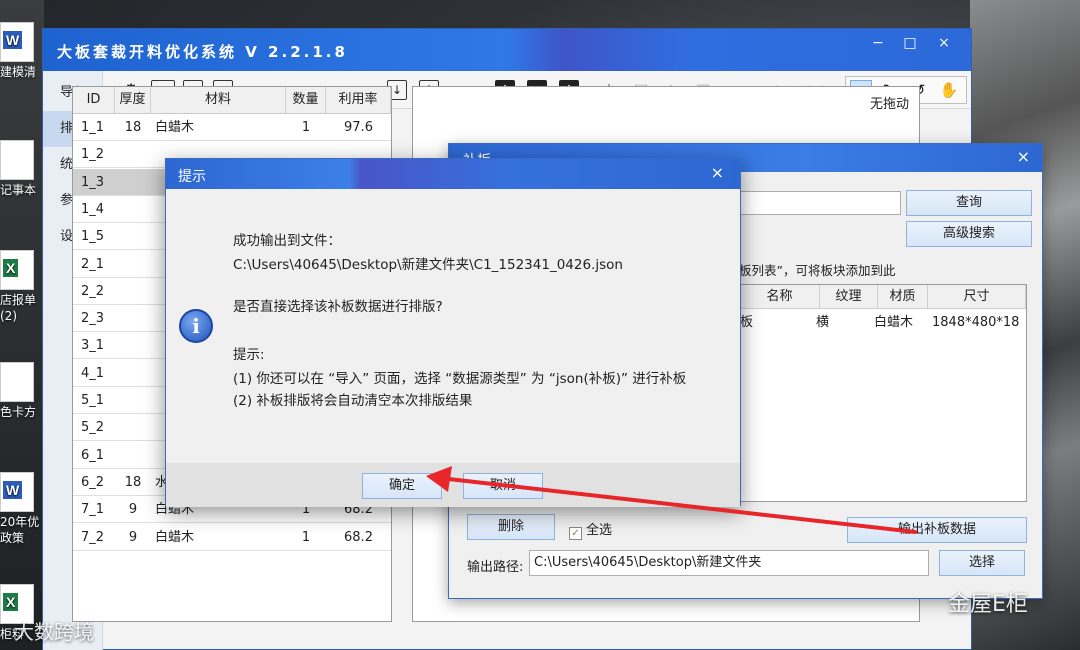  What do you see at coordinates (849, 297) in the screenshot?
I see `list-header-grain: 纹理` at bounding box center [849, 297].